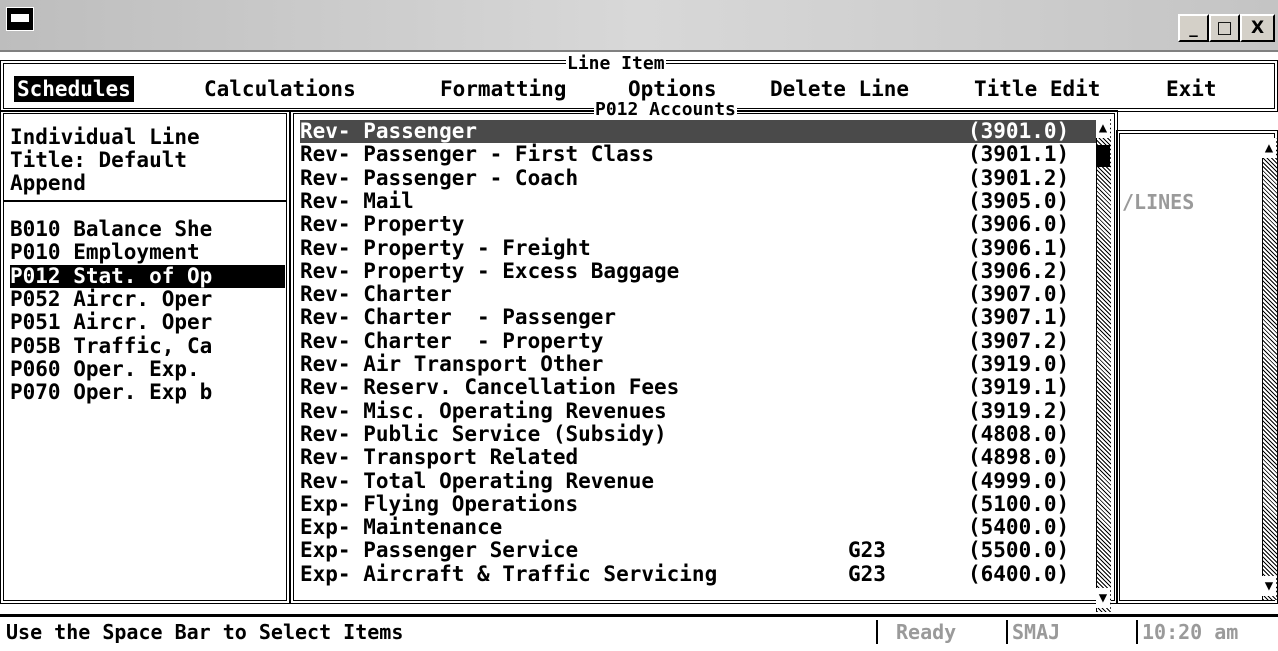 This screenshot has width=1278, height=651. What do you see at coordinates (483, 433) in the screenshot?
I see `account-description: Rev- Public Service (Subsidy)` at bounding box center [483, 433].